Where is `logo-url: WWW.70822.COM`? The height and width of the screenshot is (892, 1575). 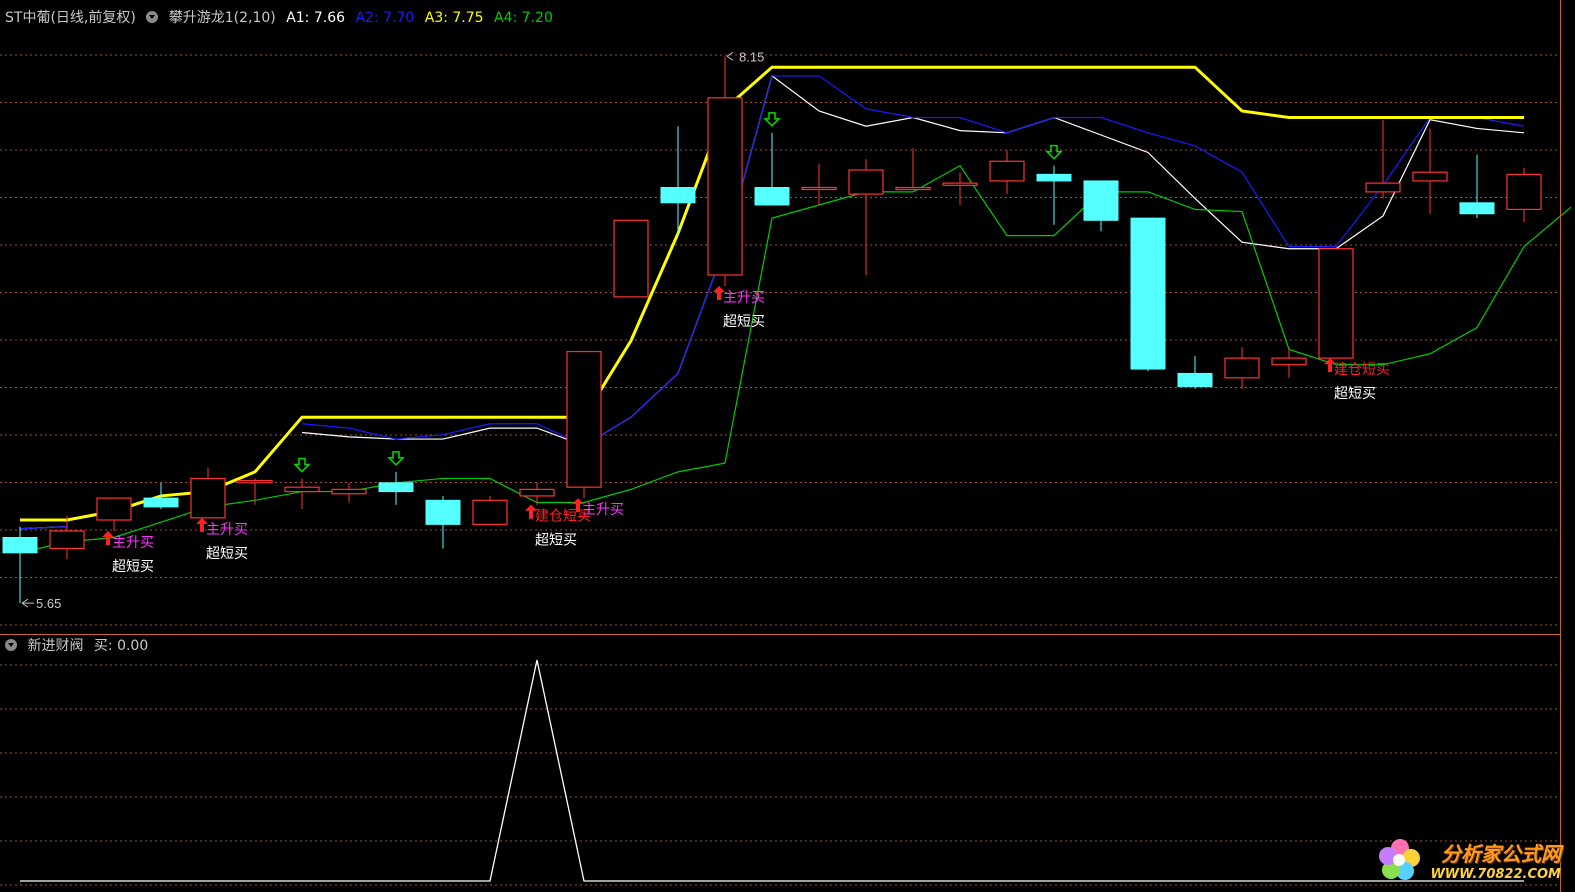
logo-url: WWW.70822.COM is located at coordinates (1495, 874).